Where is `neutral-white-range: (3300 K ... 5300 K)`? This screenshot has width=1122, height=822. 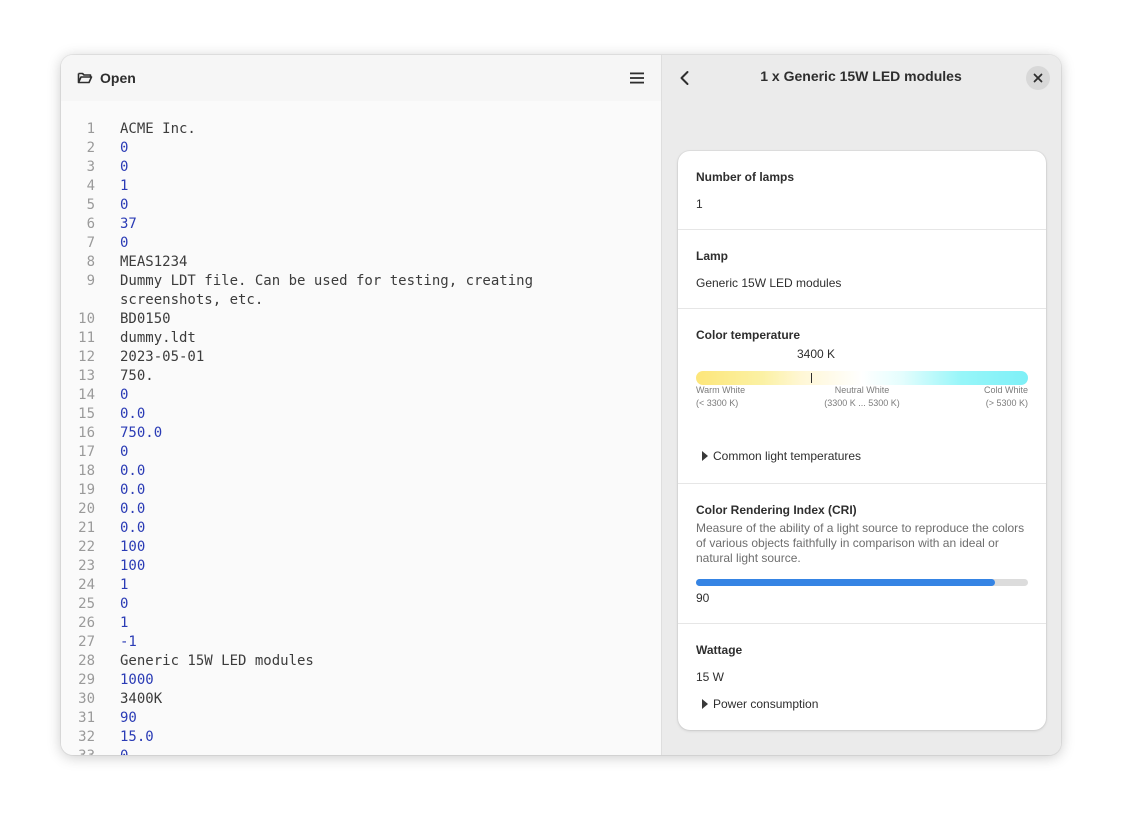 neutral-white-range: (3300 K ... 5300 K) is located at coordinates (862, 403).